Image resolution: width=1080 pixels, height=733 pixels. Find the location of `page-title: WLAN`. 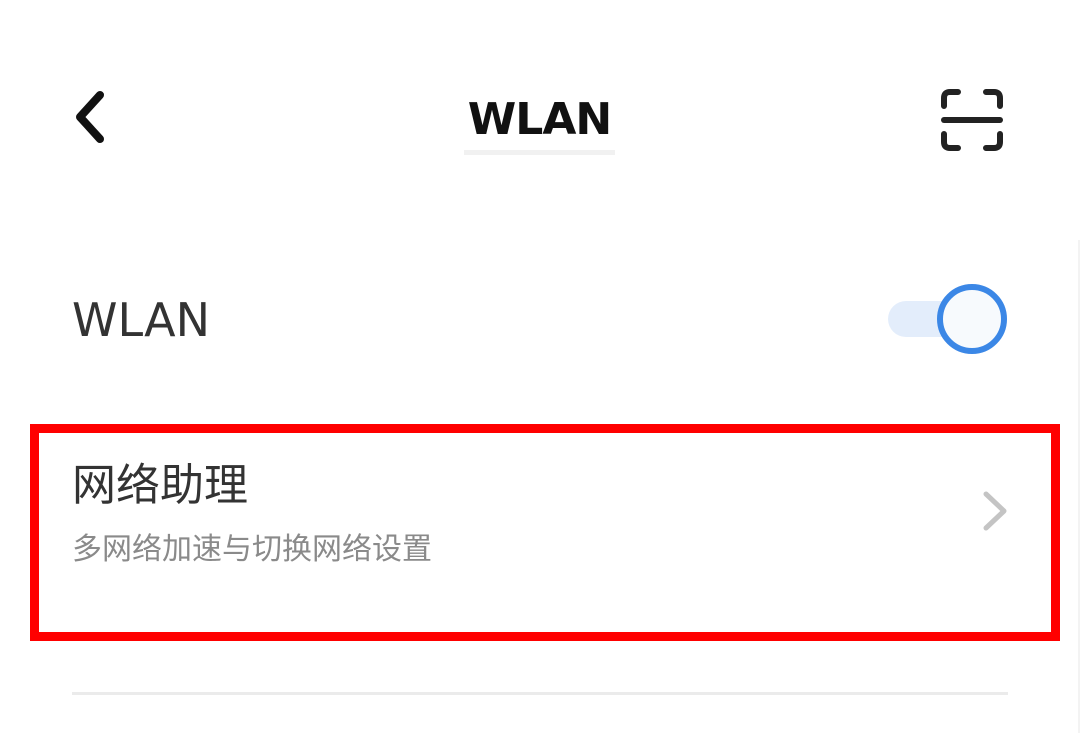

page-title: WLAN is located at coordinates (539, 120).